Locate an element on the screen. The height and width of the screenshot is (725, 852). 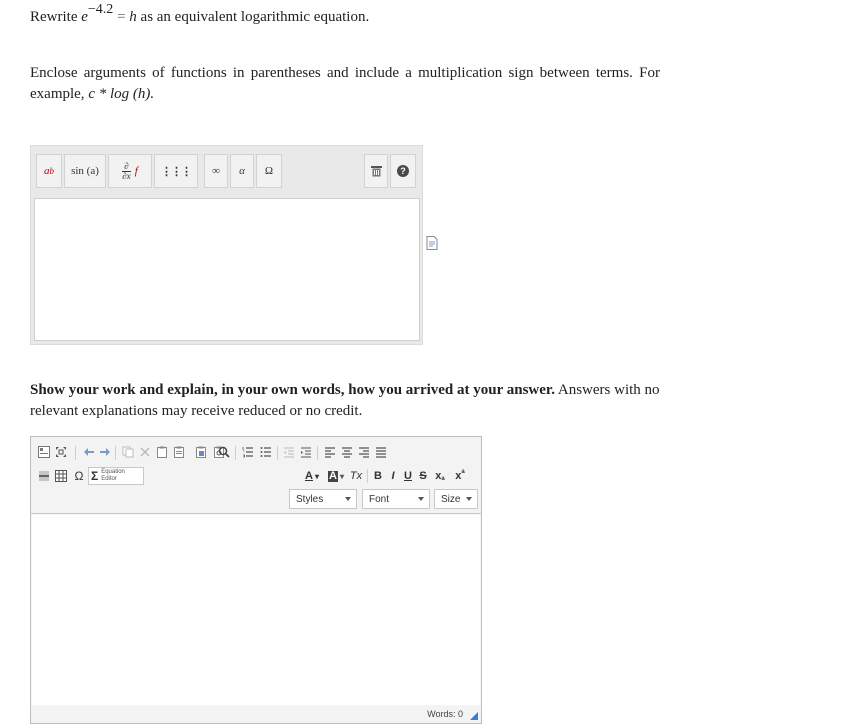
bold-icon: B is located at coordinates (378, 476).